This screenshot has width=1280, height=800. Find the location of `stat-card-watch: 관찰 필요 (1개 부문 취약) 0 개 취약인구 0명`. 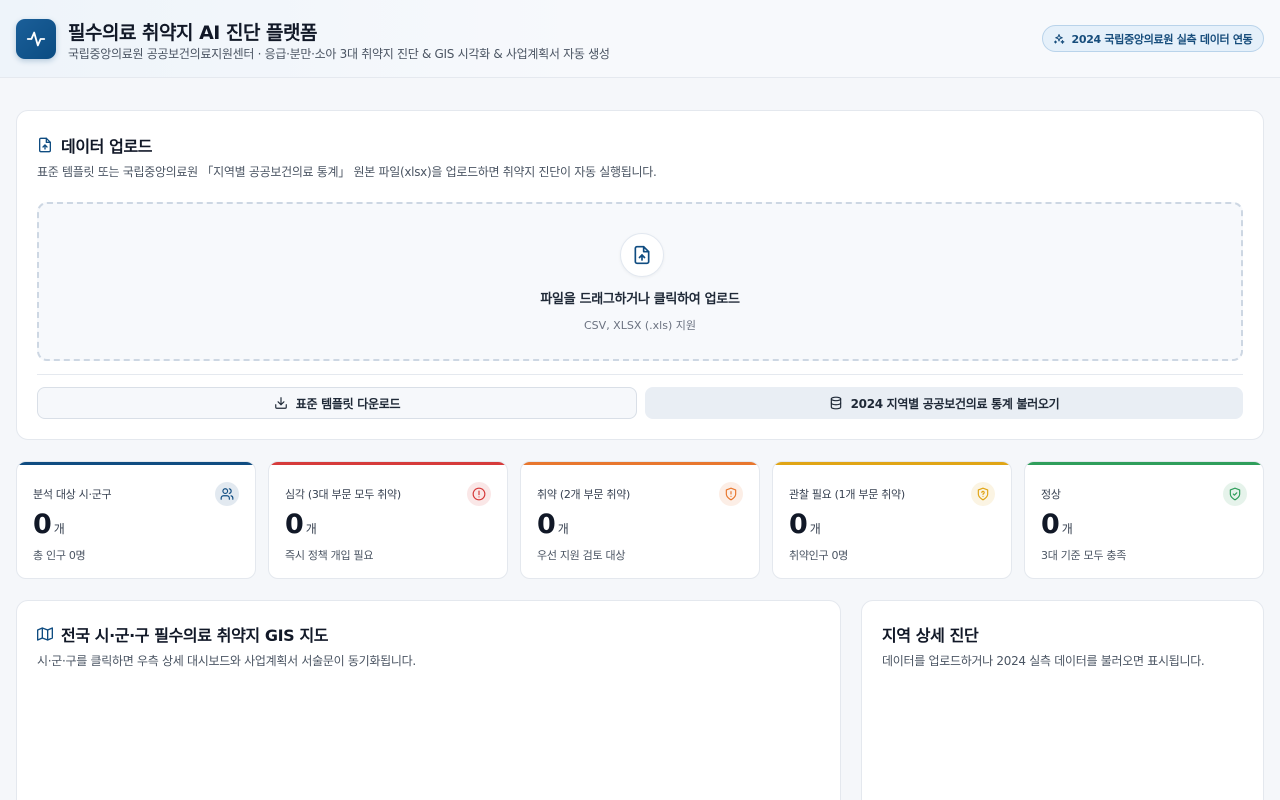

stat-card-watch: 관찰 필요 (1개 부문 취약) 0 개 취약인구 0명 is located at coordinates (892, 520).